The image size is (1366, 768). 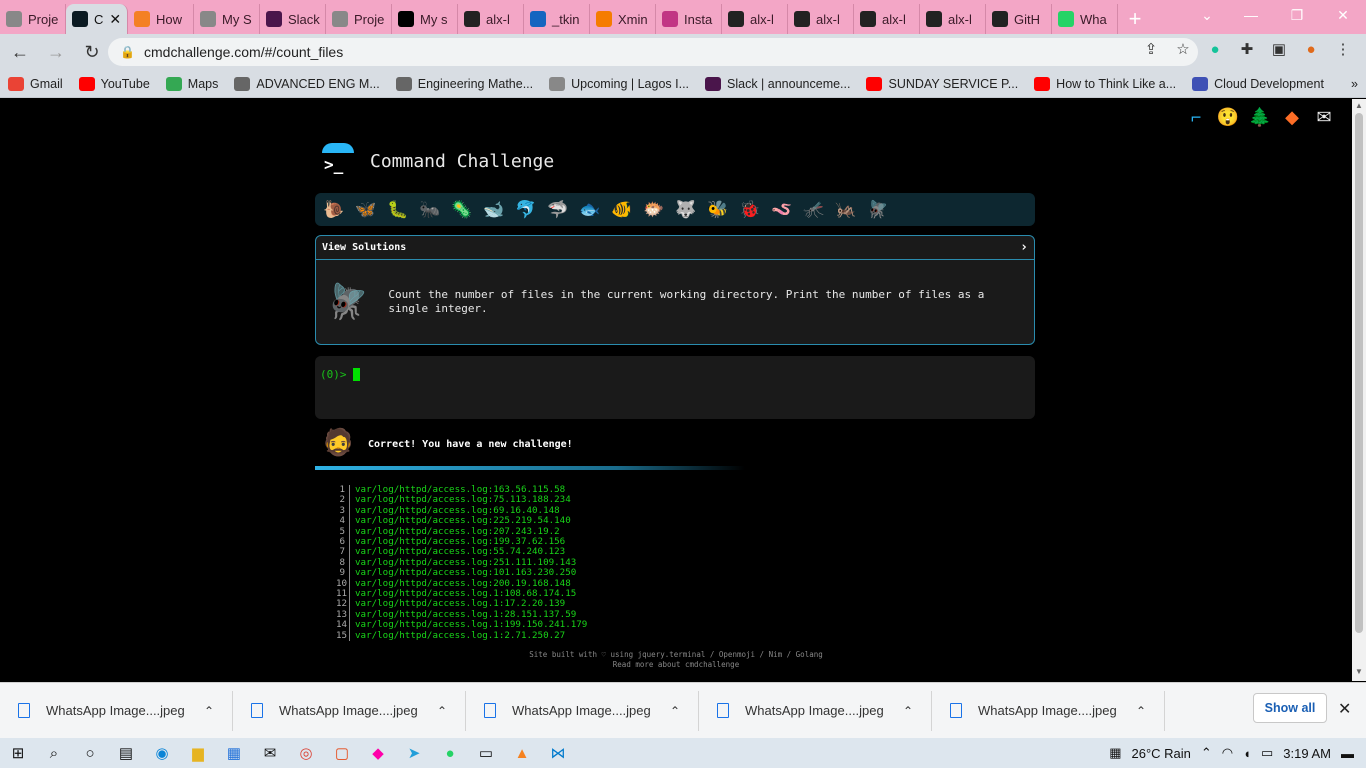 What do you see at coordinates (1247, 49) in the screenshot?
I see `extensions-icon: ✚` at bounding box center [1247, 49].